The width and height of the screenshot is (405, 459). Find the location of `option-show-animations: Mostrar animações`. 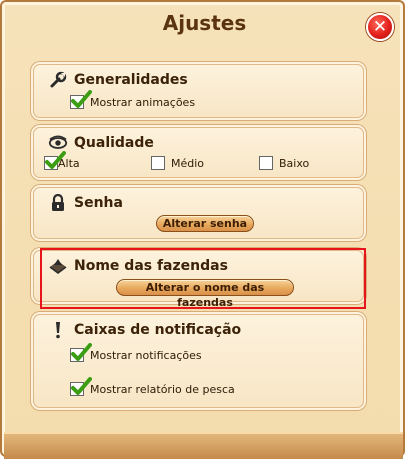

option-show-animations: Mostrar animações is located at coordinates (133, 99).